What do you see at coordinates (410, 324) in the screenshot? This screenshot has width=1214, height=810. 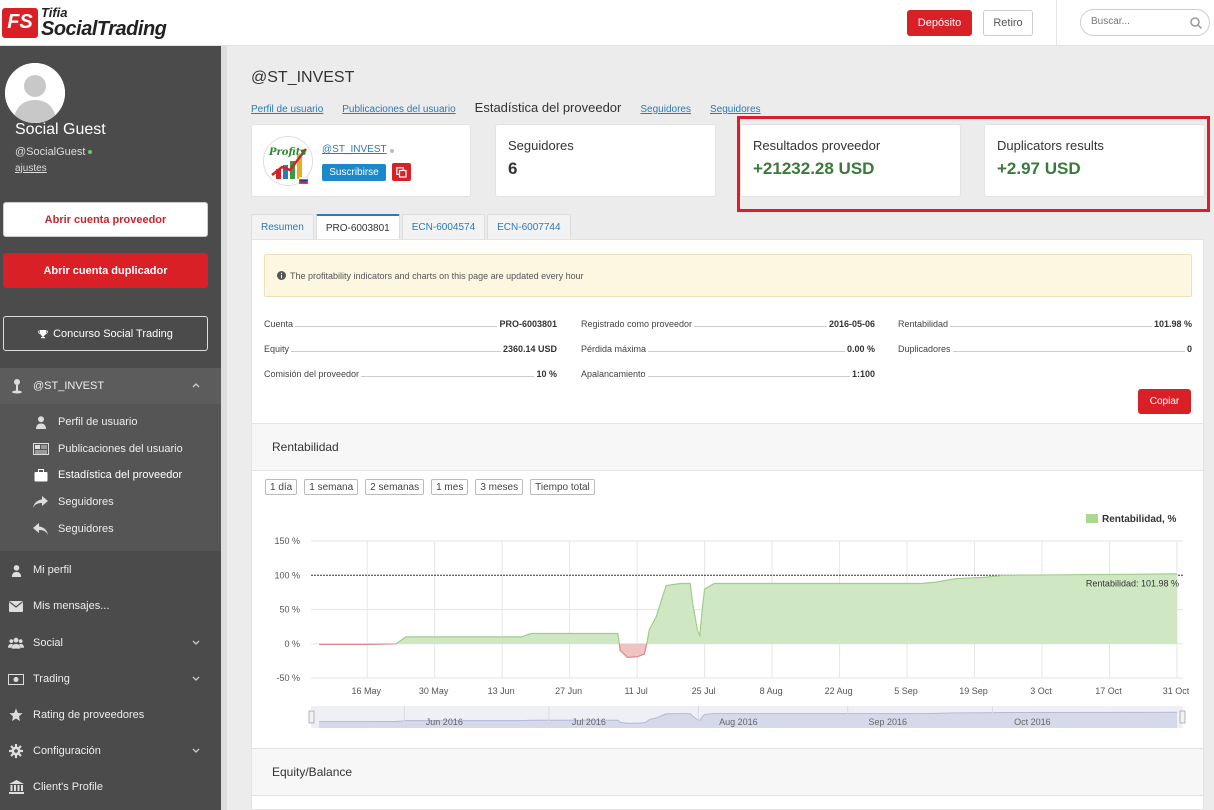 I see `stat-row: Cuenta PRO-6003801` at bounding box center [410, 324].